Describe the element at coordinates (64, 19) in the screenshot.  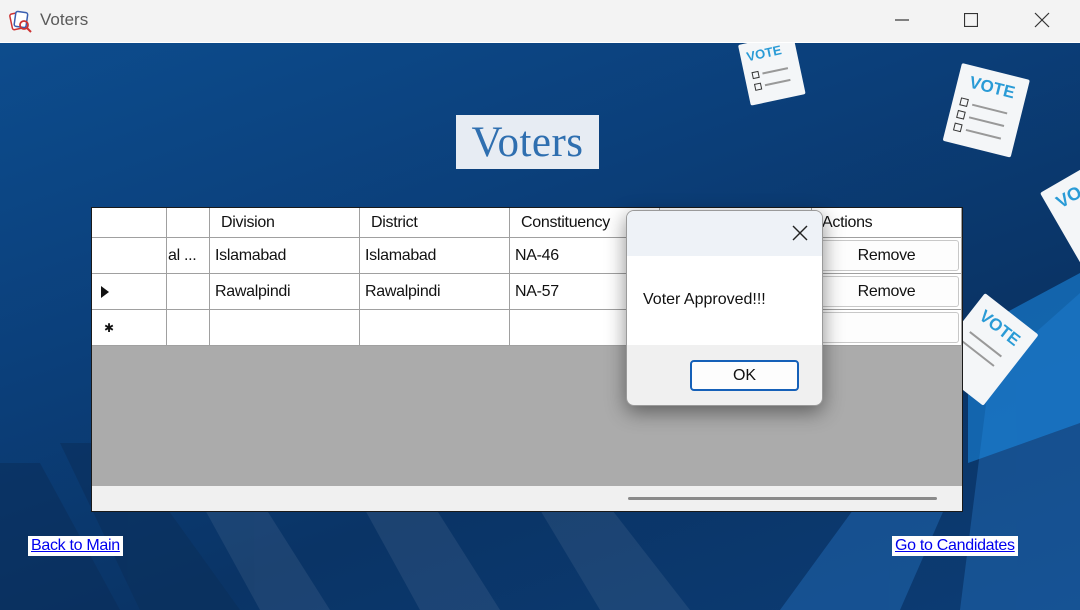
I see `window-title: Voters` at that location.